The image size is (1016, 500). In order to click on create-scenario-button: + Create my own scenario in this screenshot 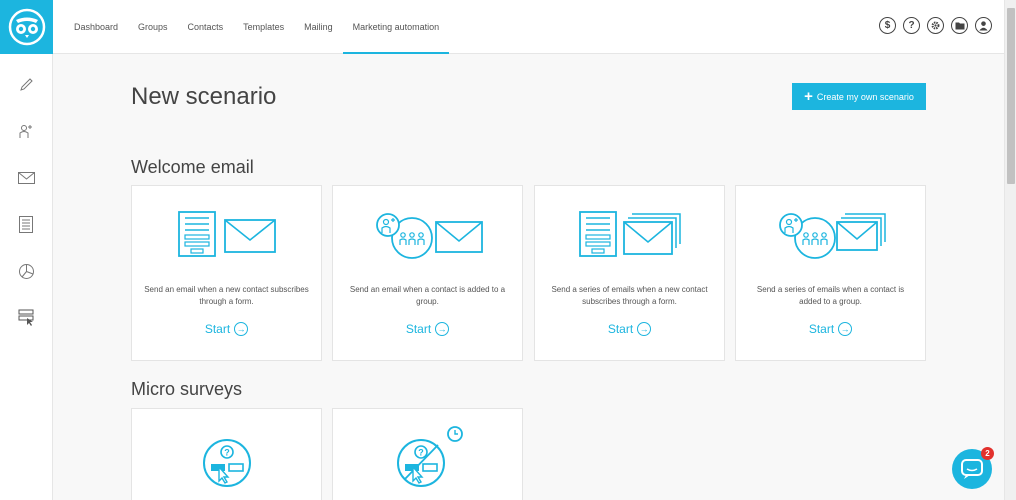, I will do `click(859, 96)`.